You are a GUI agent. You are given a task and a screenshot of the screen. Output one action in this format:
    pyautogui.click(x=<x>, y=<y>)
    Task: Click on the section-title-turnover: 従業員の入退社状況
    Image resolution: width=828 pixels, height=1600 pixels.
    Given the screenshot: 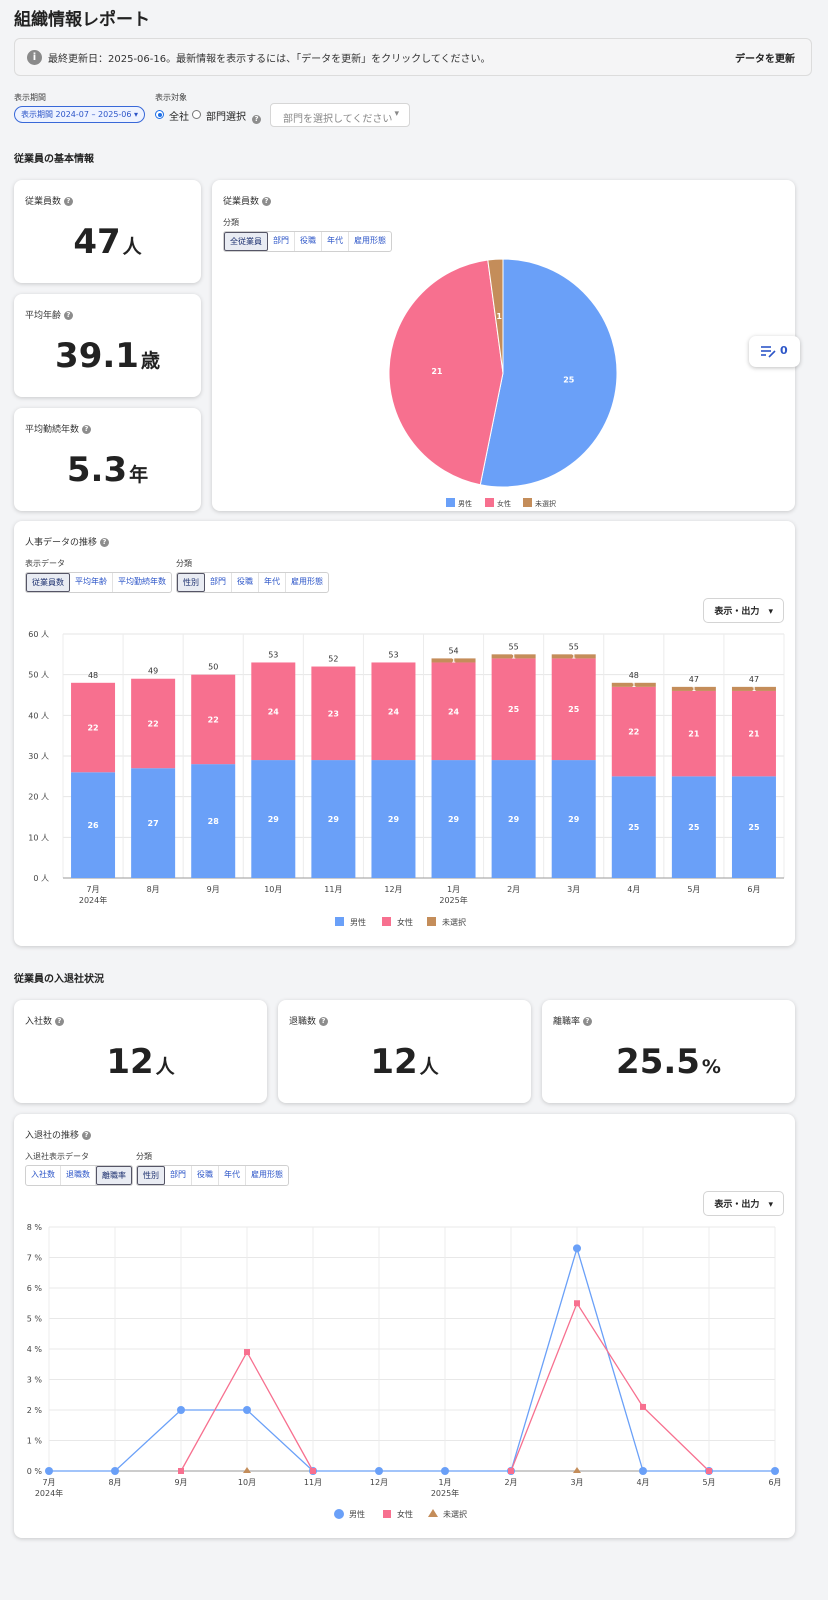 What is the action you would take?
    pyautogui.click(x=59, y=979)
    